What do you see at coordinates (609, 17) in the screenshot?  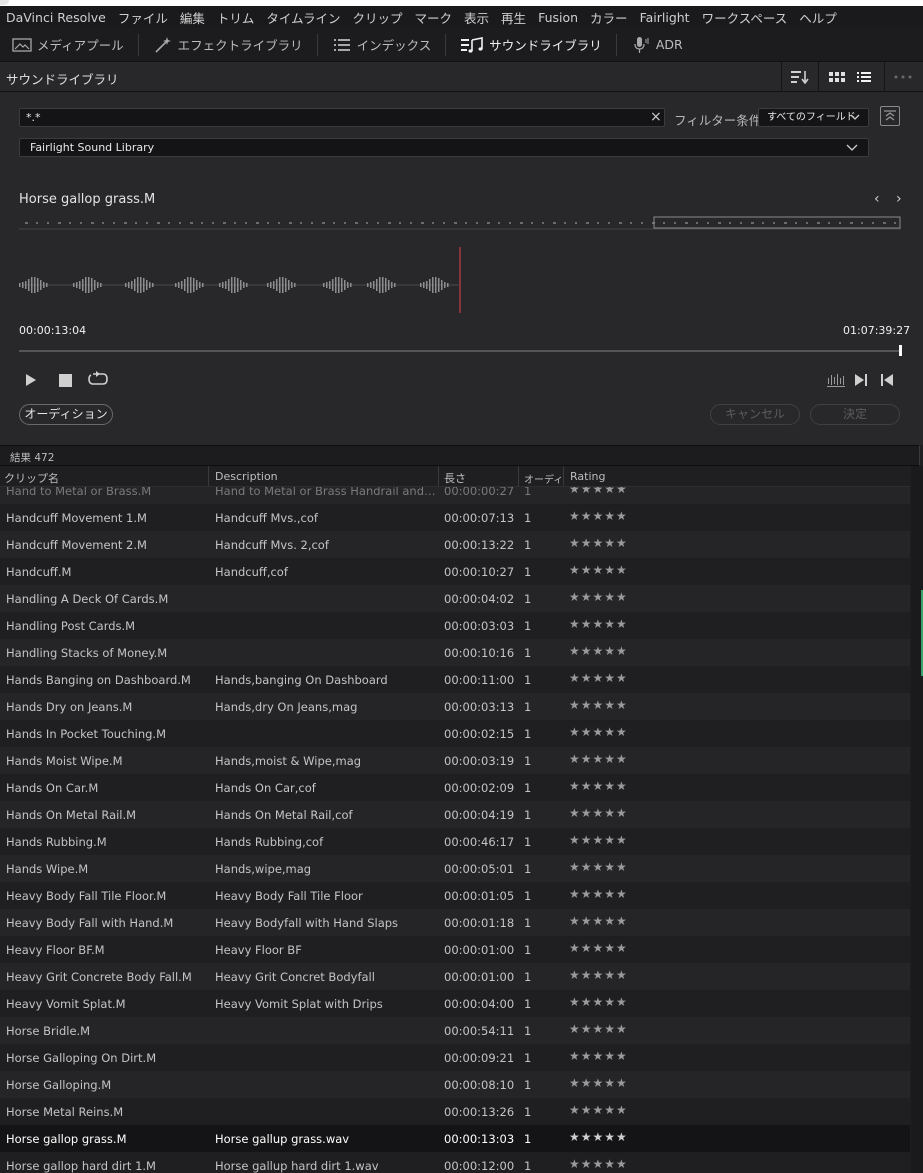 I see `menu-item: カラー` at bounding box center [609, 17].